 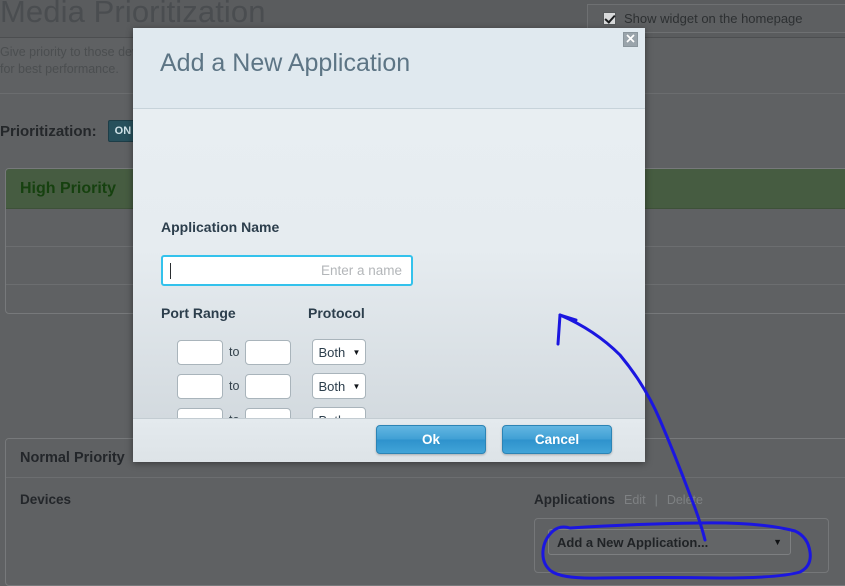 What do you see at coordinates (170, 270) in the screenshot?
I see `text-cursor` at bounding box center [170, 270].